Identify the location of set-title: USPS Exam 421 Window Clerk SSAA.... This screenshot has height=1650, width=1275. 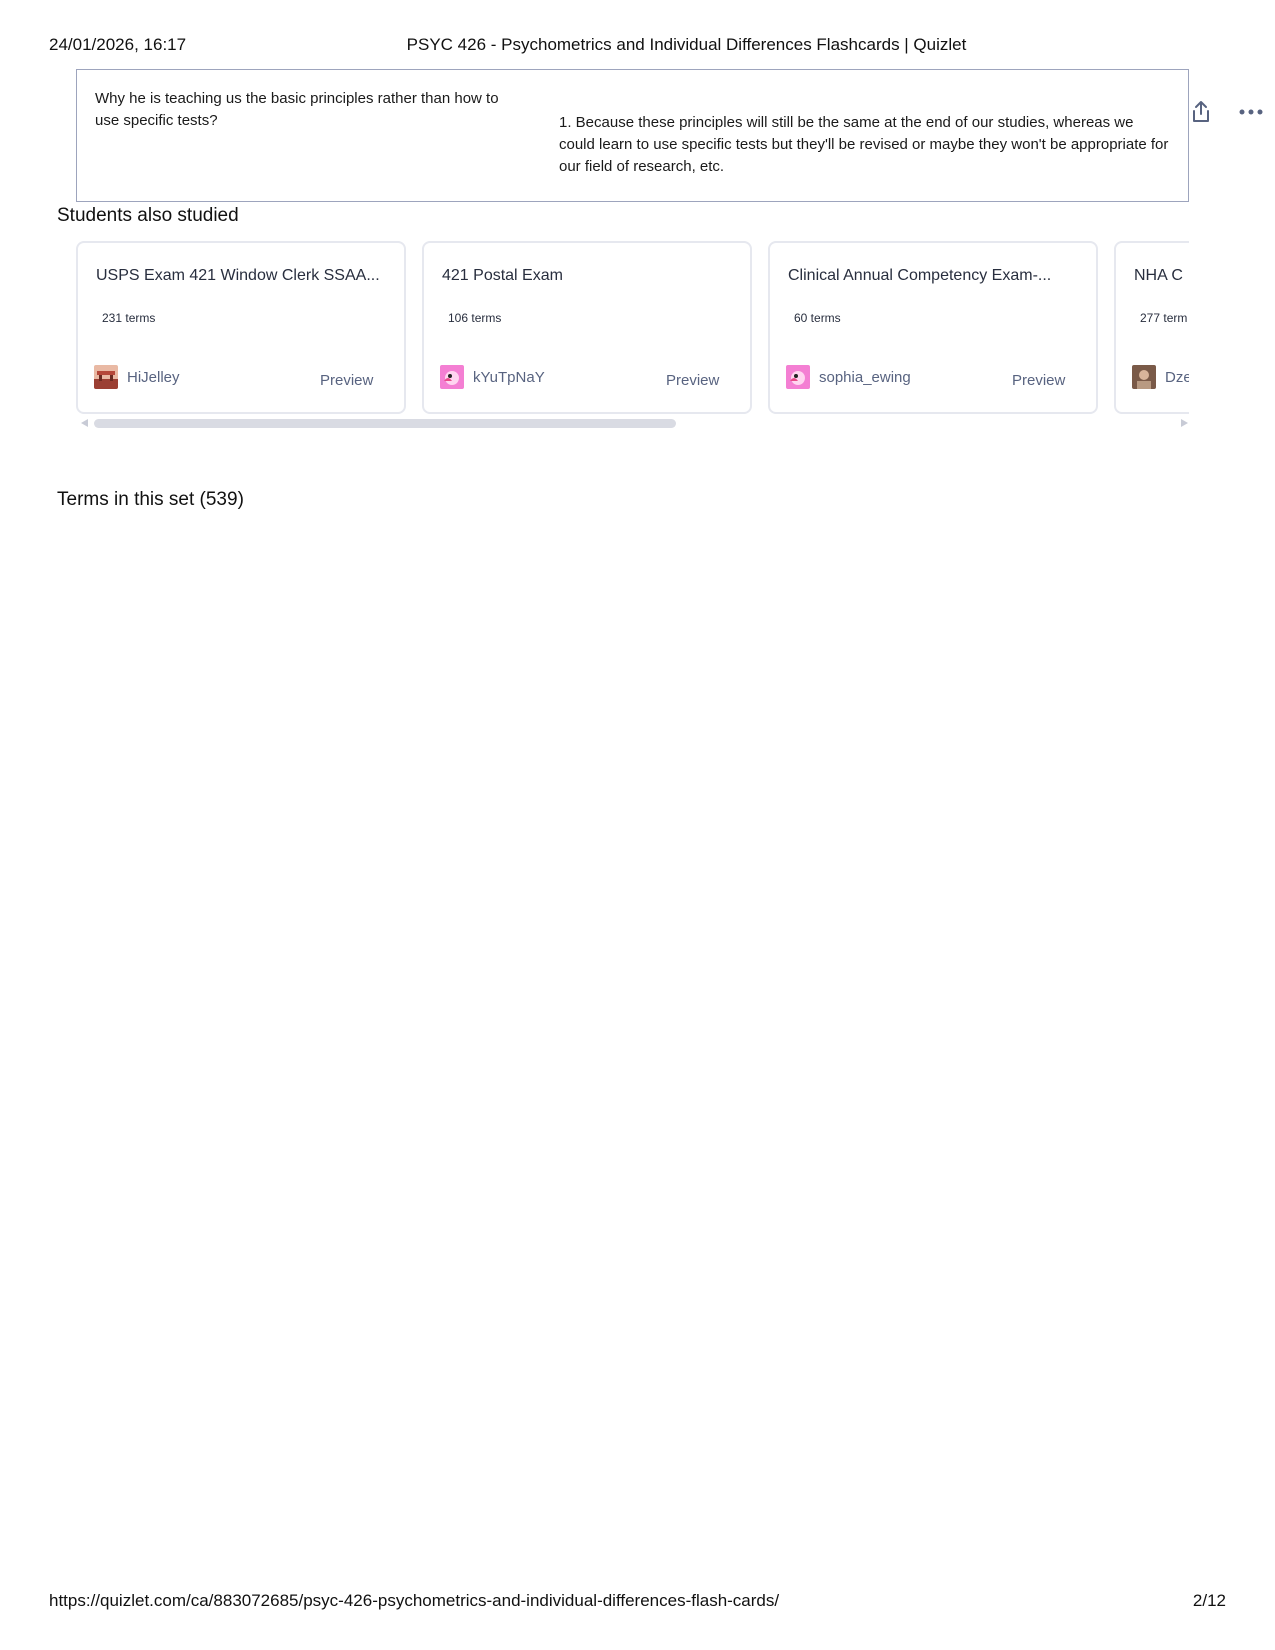
(238, 275).